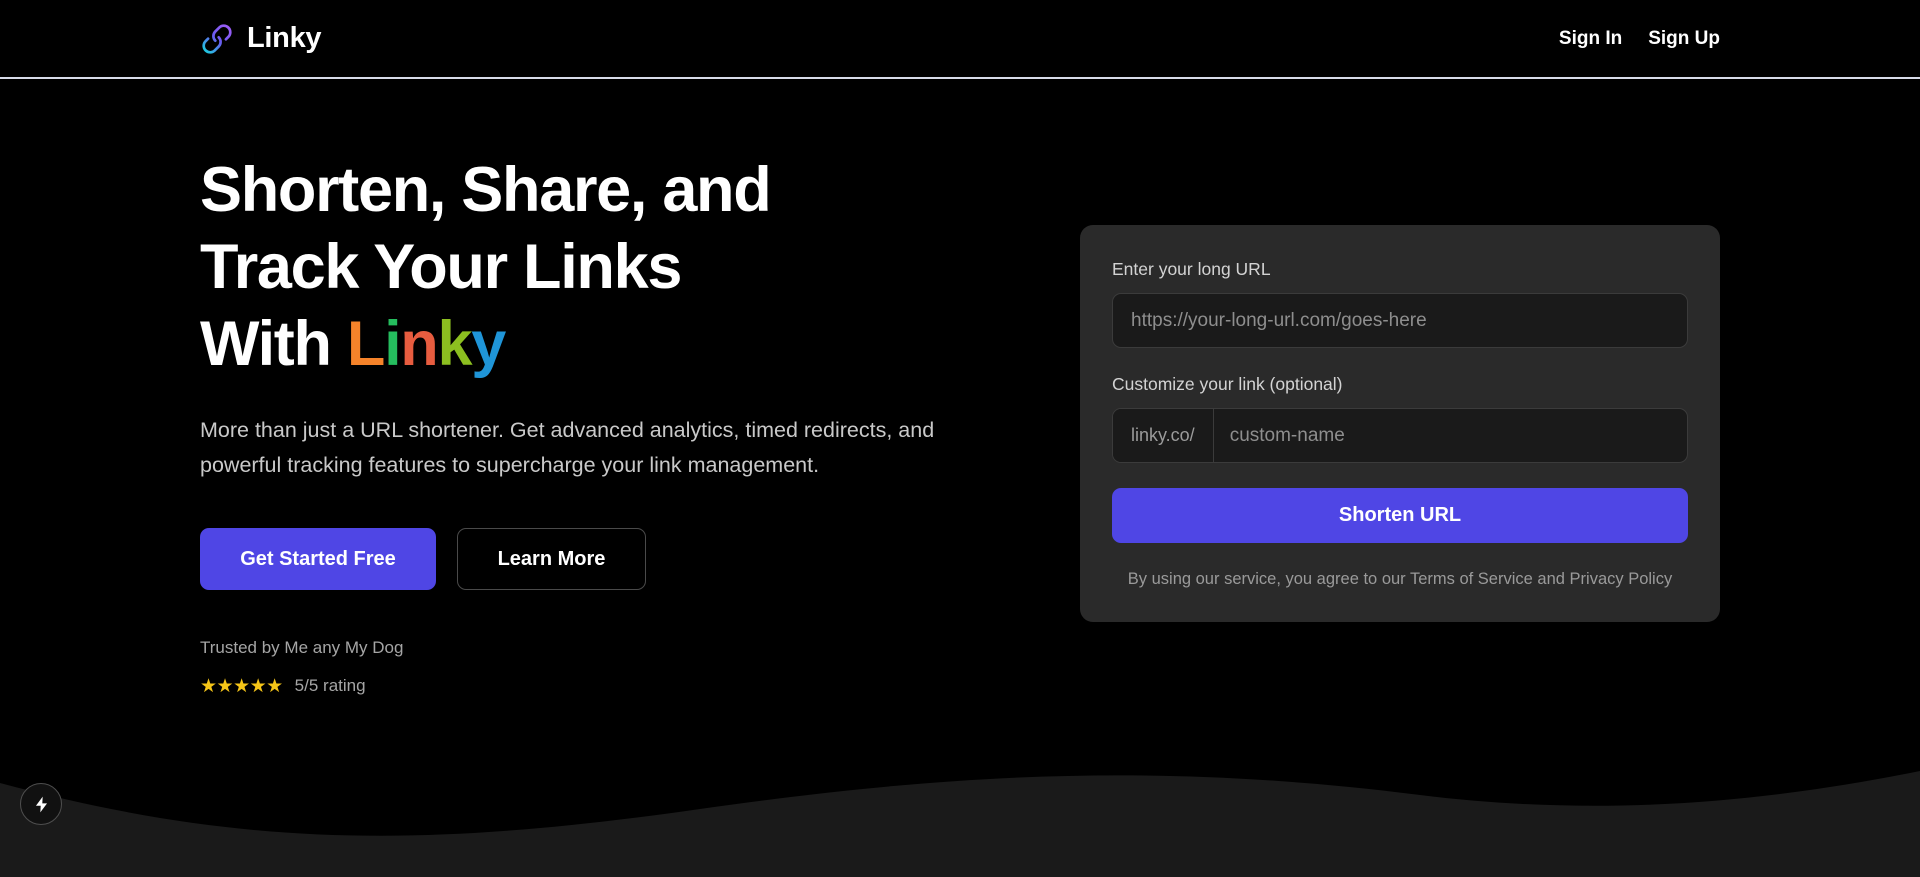 Image resolution: width=1920 pixels, height=877 pixels. What do you see at coordinates (1450, 435) in the screenshot?
I see `custom-name-input` at bounding box center [1450, 435].